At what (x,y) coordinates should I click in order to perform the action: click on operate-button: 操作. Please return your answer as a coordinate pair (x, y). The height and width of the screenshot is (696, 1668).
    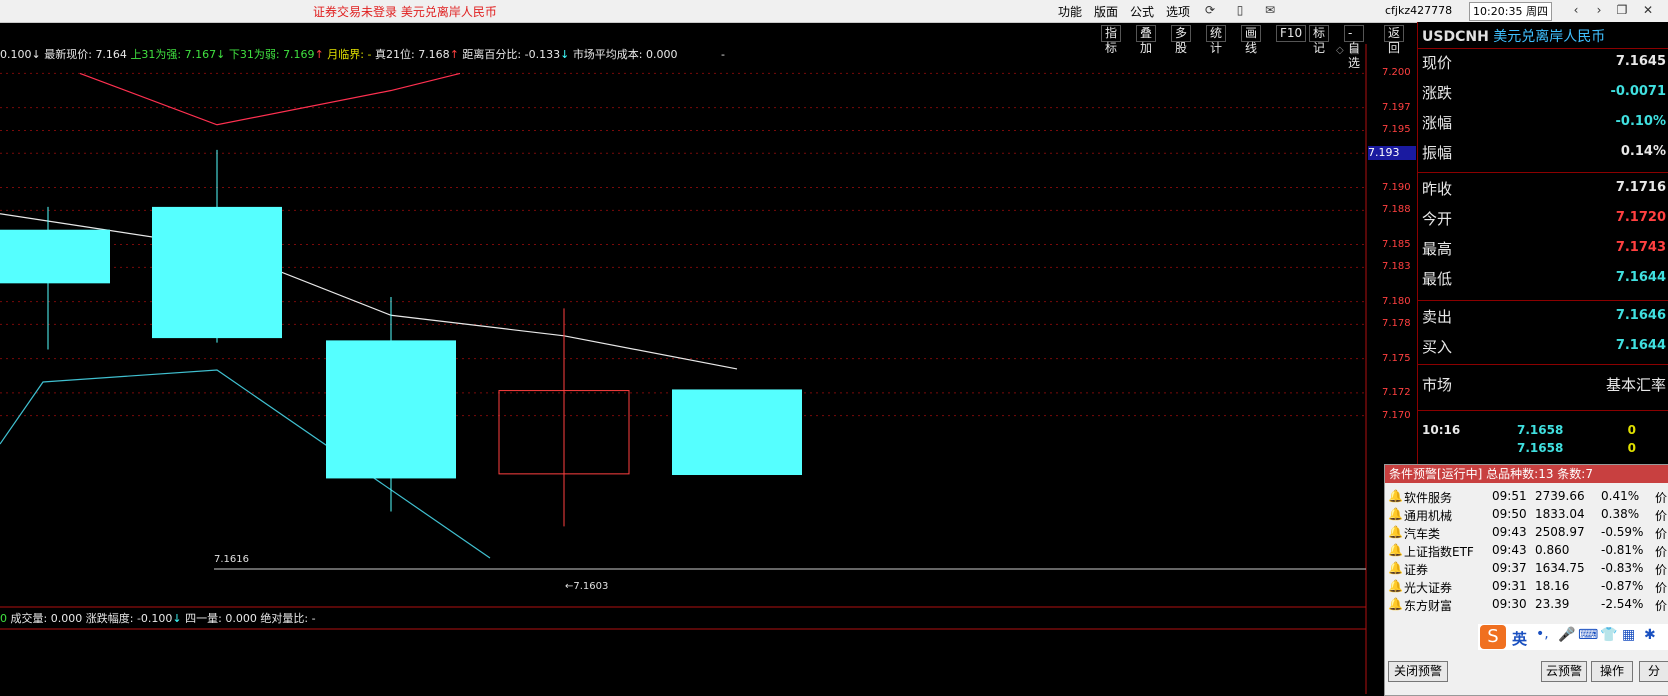
    Looking at the image, I should click on (1612, 671).